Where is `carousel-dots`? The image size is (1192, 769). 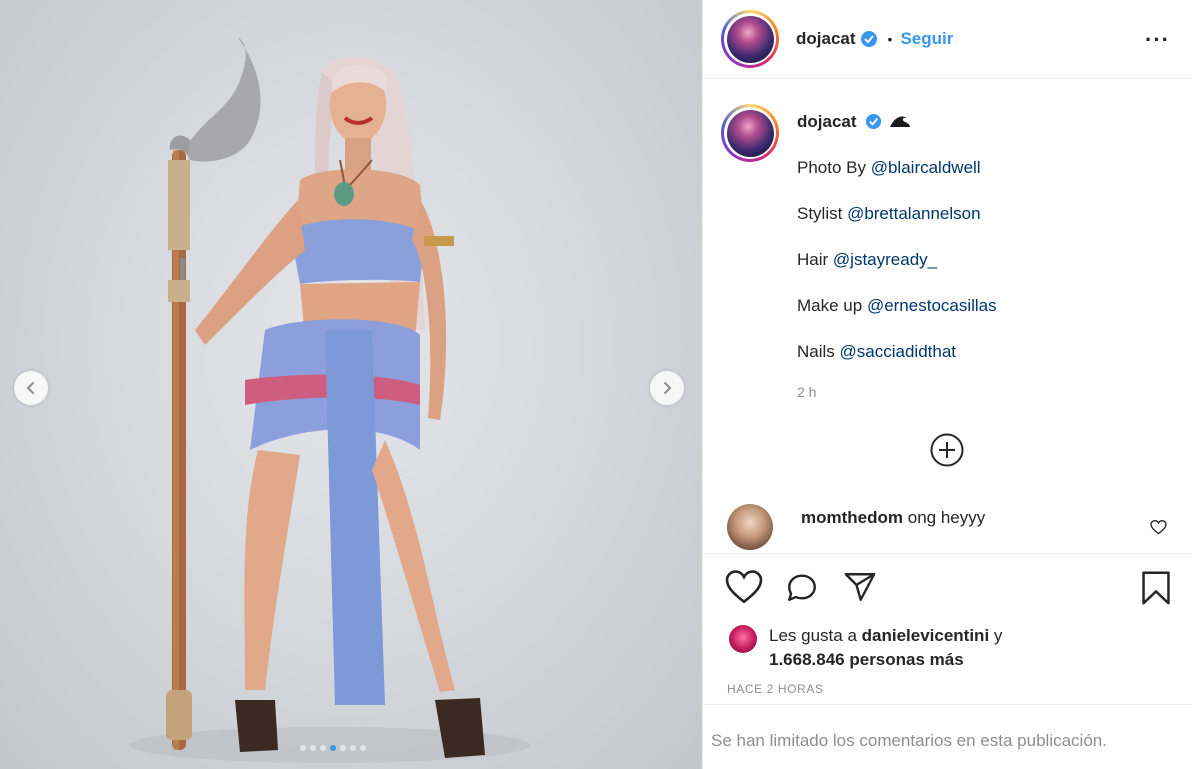 carousel-dots is located at coordinates (333, 748).